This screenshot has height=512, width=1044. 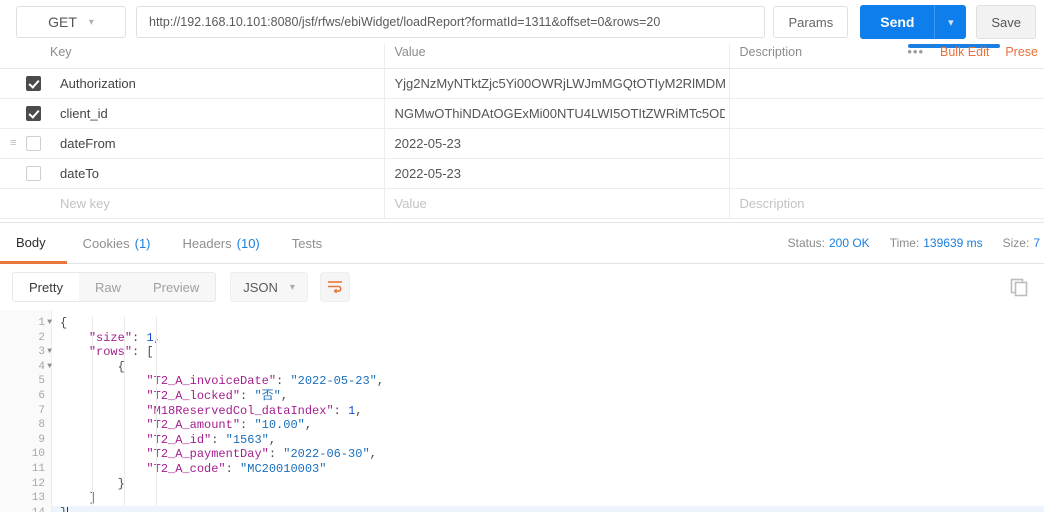 What do you see at coordinates (214, 203) in the screenshot?
I see `new-key-input: New key` at bounding box center [214, 203].